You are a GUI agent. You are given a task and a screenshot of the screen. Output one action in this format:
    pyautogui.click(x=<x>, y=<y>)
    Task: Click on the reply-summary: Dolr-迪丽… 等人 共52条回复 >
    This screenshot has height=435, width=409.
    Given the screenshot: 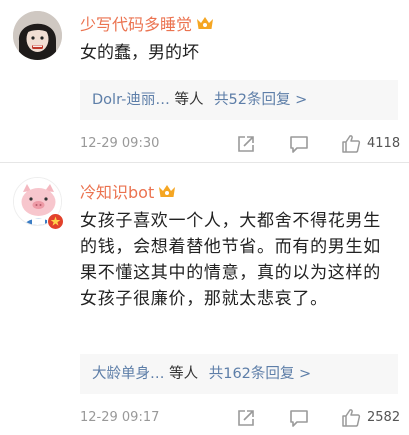 What is the action you would take?
    pyautogui.click(x=239, y=100)
    